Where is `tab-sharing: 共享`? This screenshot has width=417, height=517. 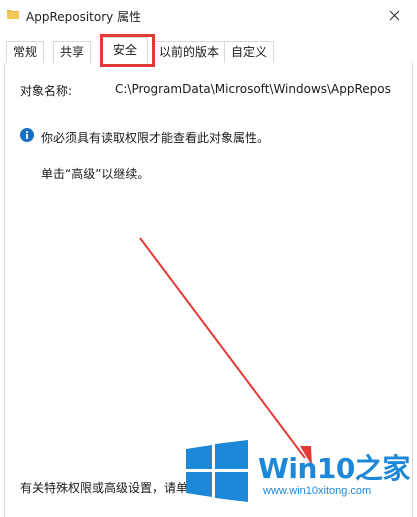
tab-sharing: 共享 is located at coordinates (72, 52).